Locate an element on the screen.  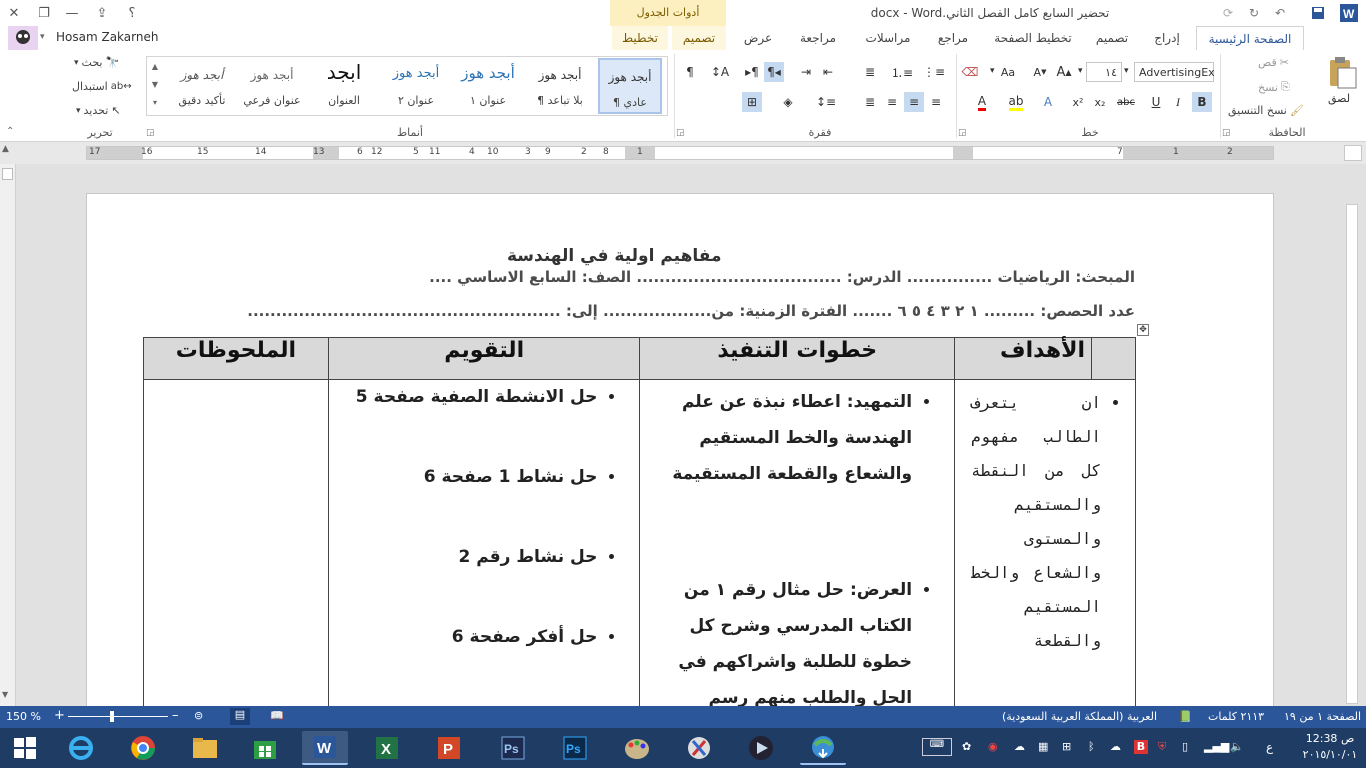
proofing-icon: 📗 is located at coordinates (1185, 716).